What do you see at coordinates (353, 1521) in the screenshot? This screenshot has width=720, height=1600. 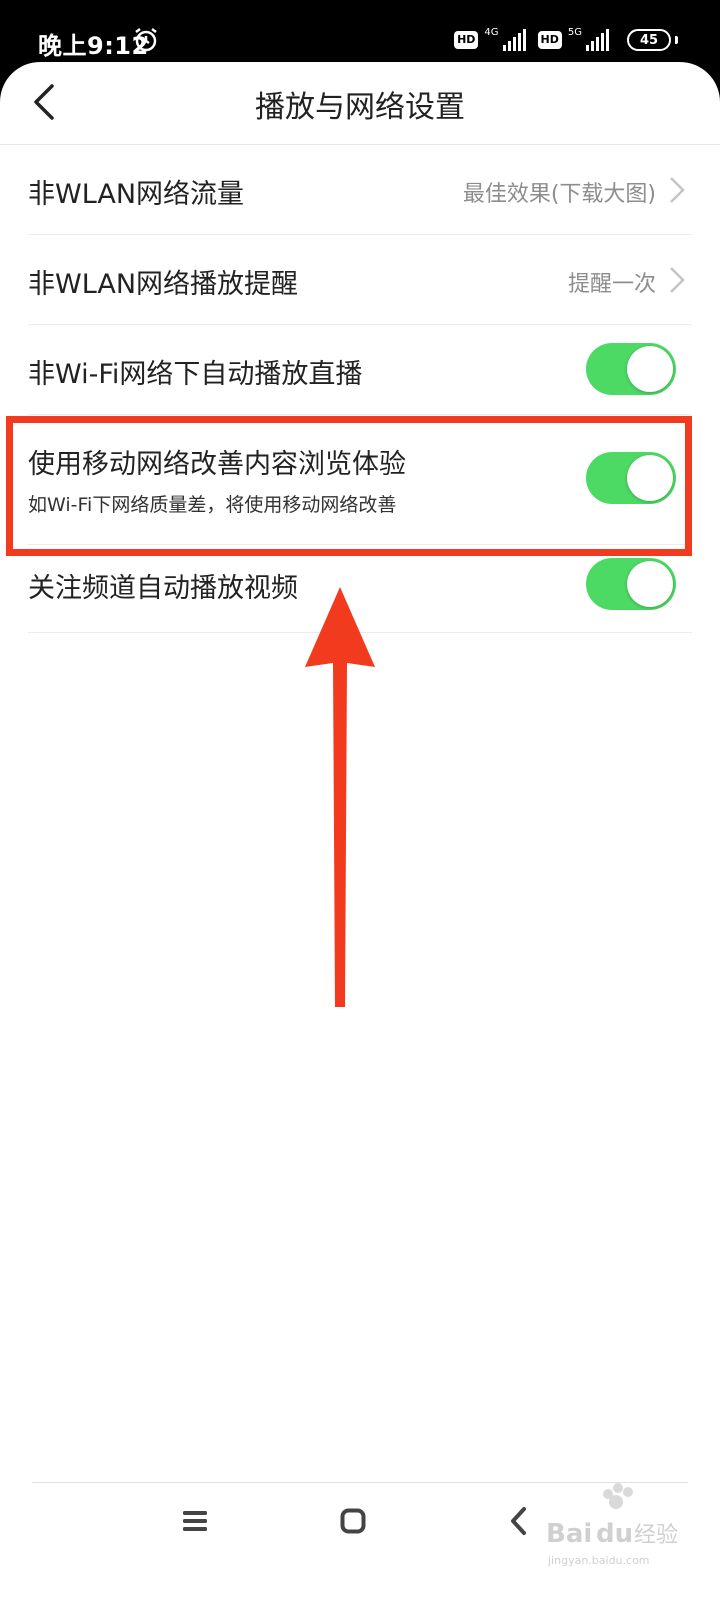 I see `nav-home-icon` at bounding box center [353, 1521].